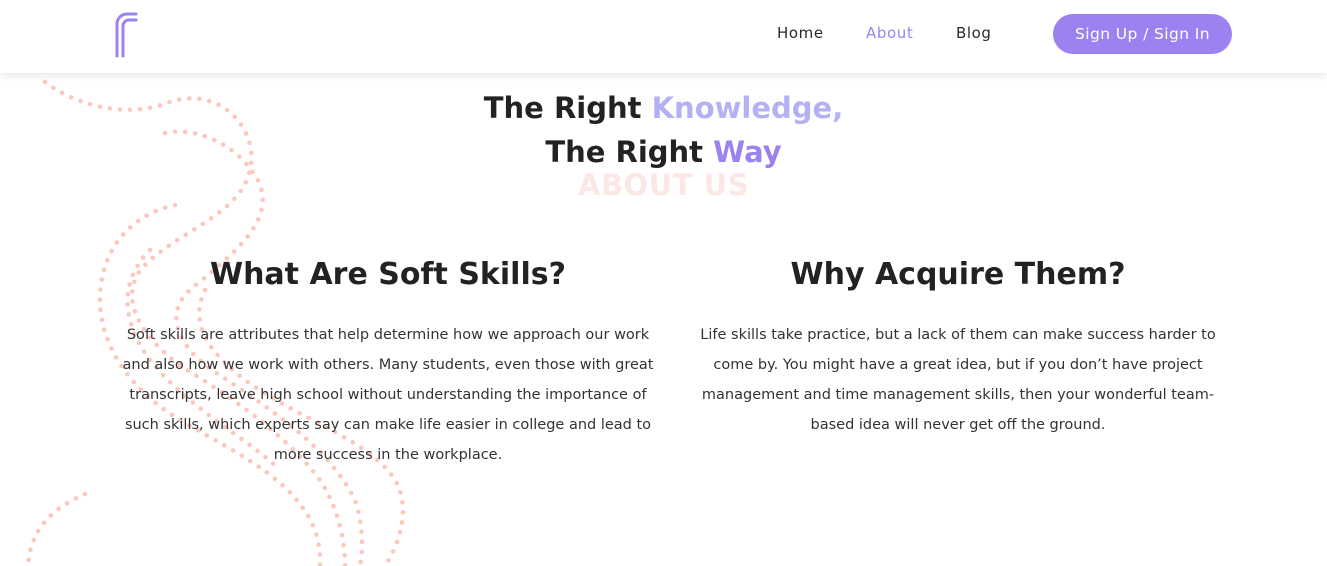  I want to click on site-header: Home About Blog Sign Up / Sign In, so click(663, 36).